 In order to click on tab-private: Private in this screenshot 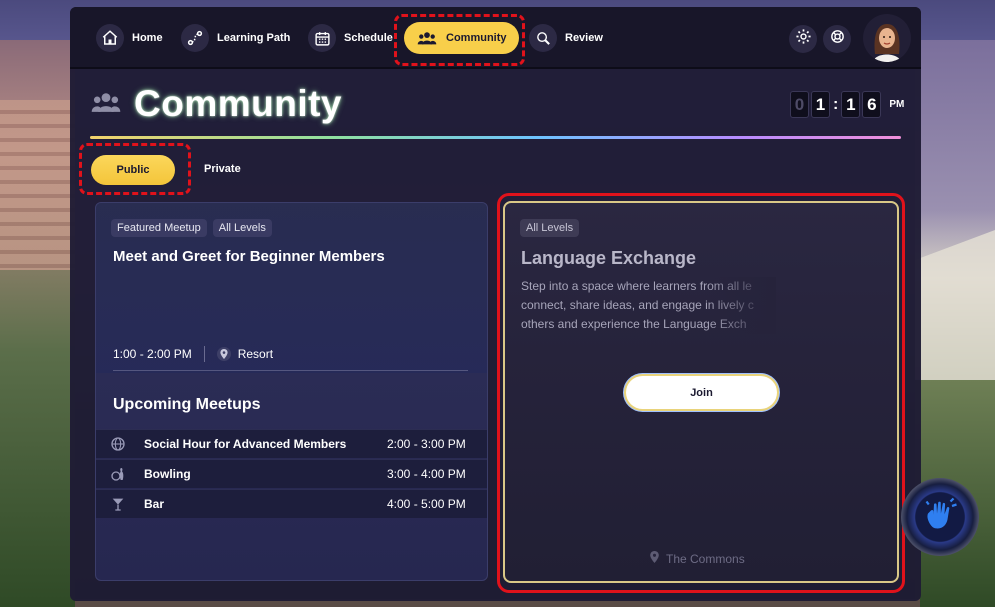, I will do `click(222, 169)`.